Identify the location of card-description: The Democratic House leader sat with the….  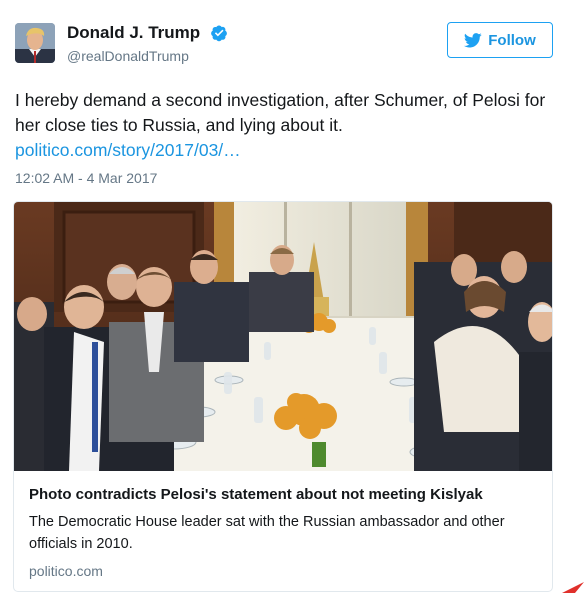
(267, 533).